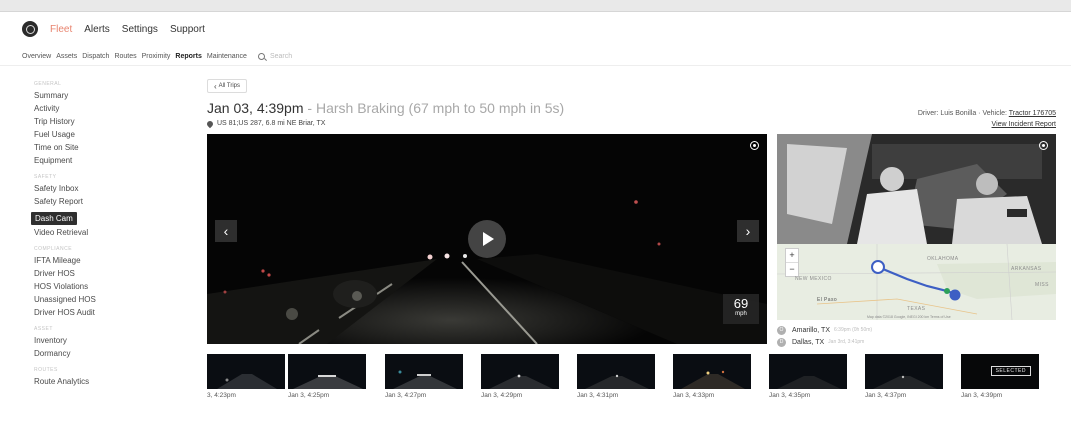 The image size is (1071, 428). What do you see at coordinates (535, 29) in the screenshot?
I see `top-nav: Fleet Alerts Settings Support` at bounding box center [535, 29].